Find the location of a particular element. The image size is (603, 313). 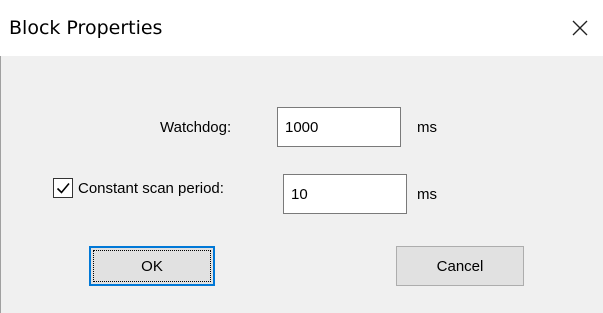

window-border is located at coordinates (0, 184).